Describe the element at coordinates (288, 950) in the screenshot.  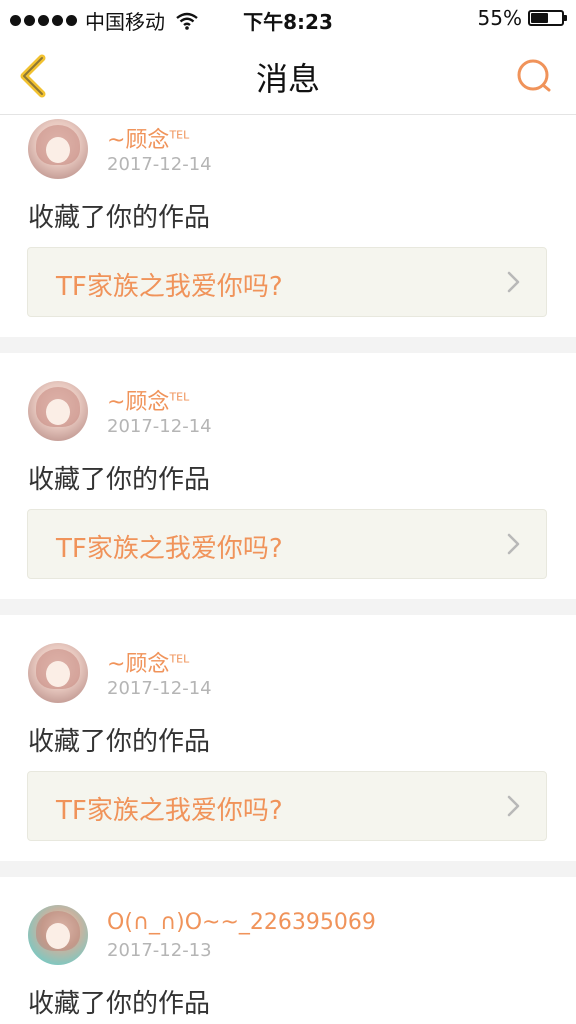
I see `message-card: O(∩_∩)O~~_226395069 2017-12-13 收藏了你的作品` at that location.